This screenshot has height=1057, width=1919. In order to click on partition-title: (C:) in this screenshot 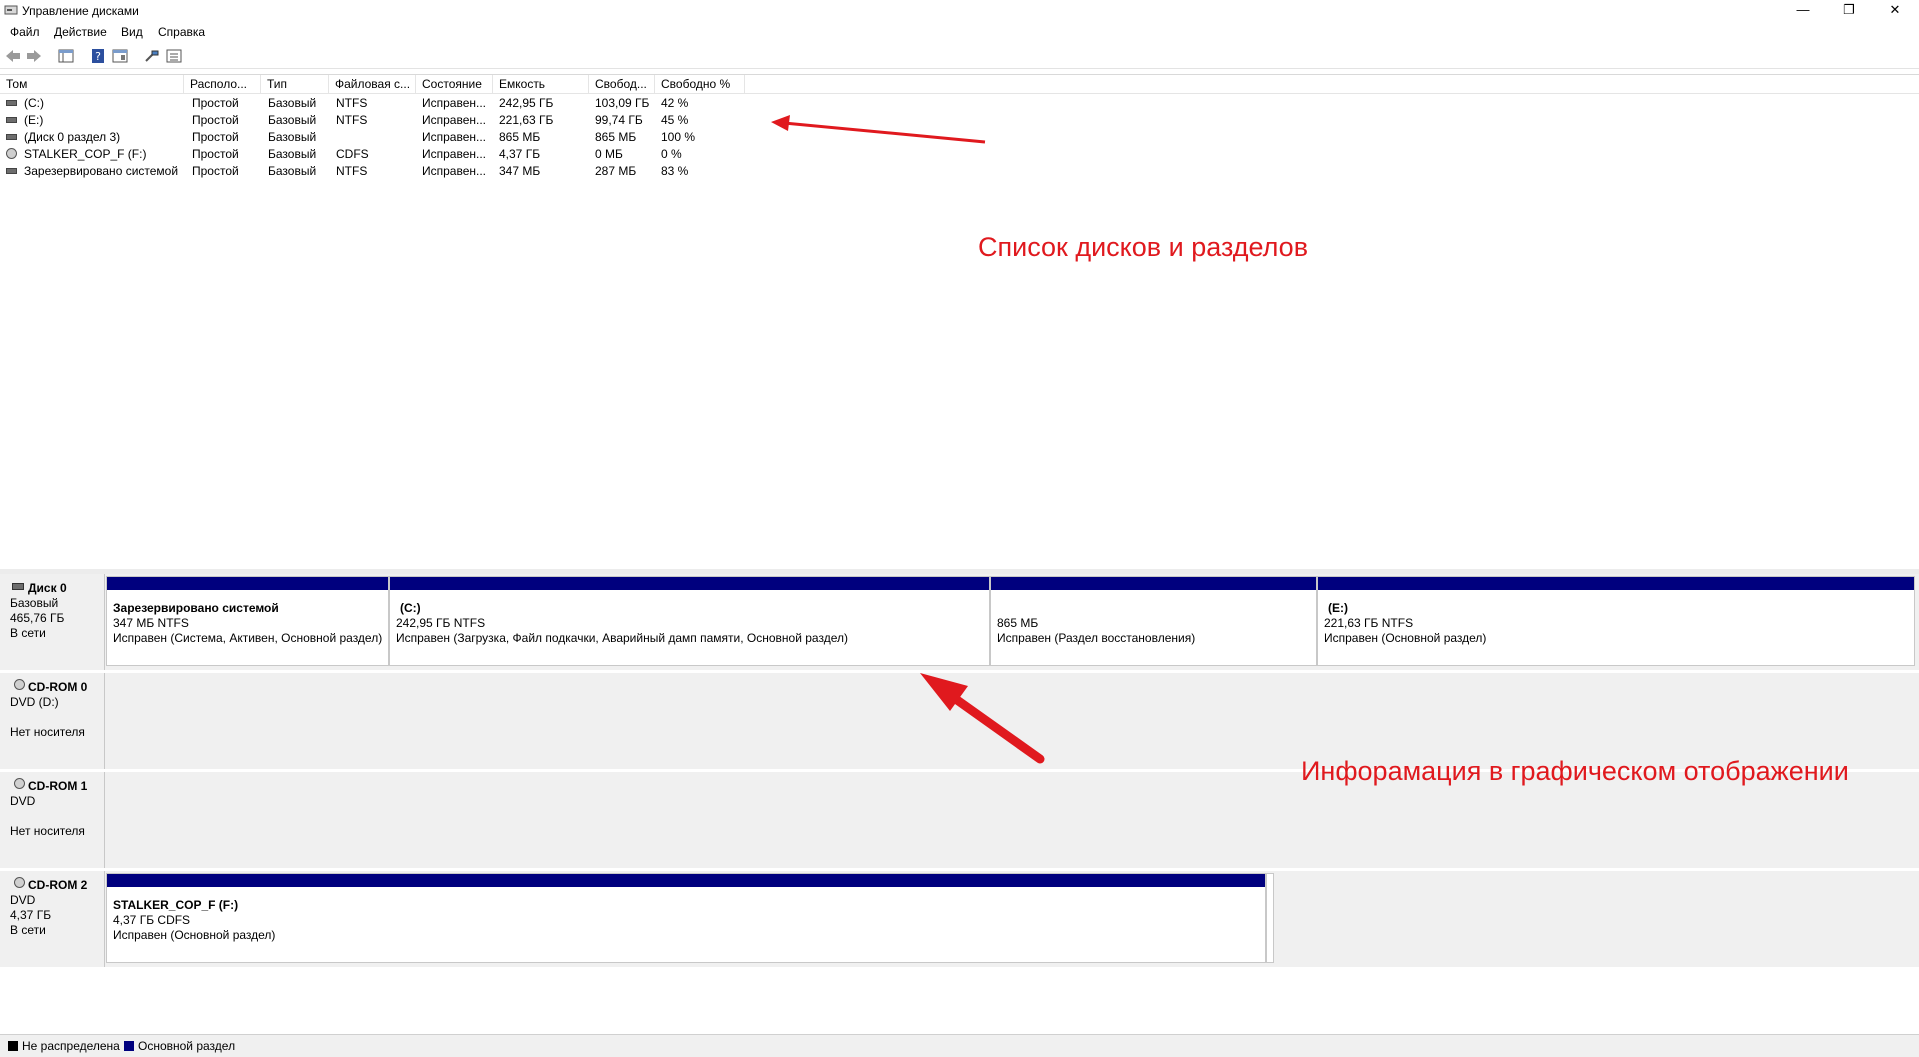, I will do `click(410, 608)`.